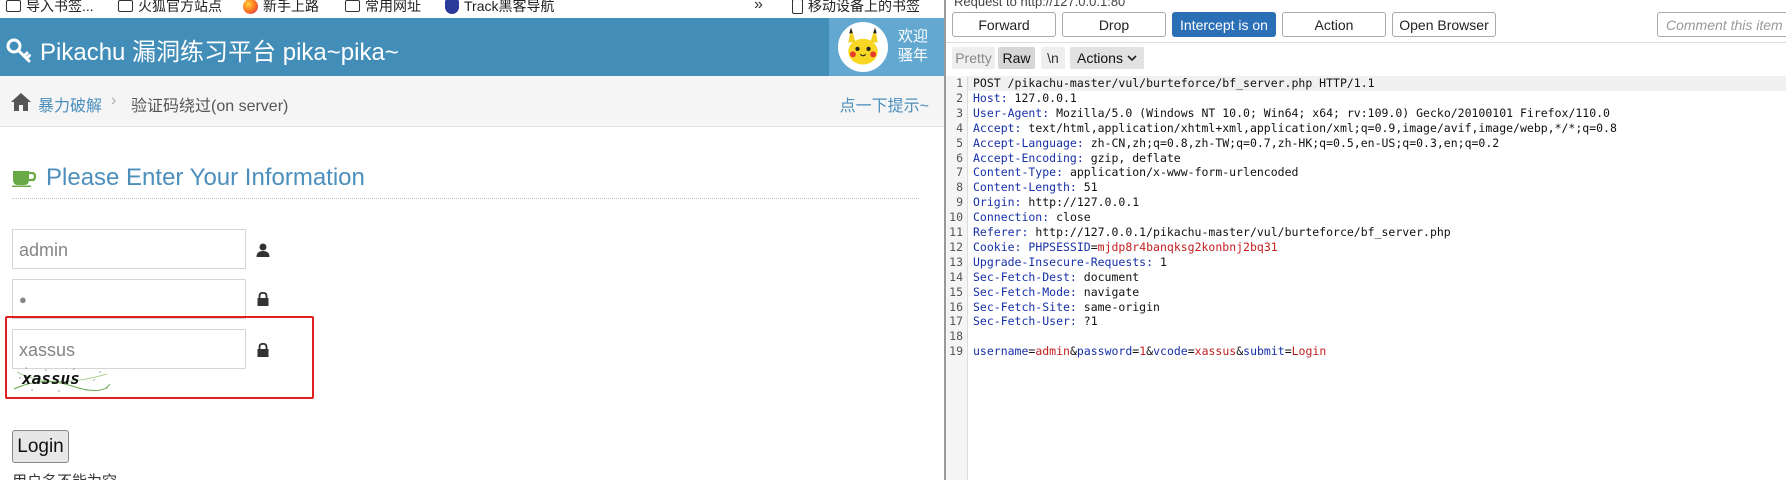 This screenshot has height=480, width=1786. Describe the element at coordinates (70, 104) in the screenshot. I see `breadcrumb-section-link: 暴力破解` at that location.